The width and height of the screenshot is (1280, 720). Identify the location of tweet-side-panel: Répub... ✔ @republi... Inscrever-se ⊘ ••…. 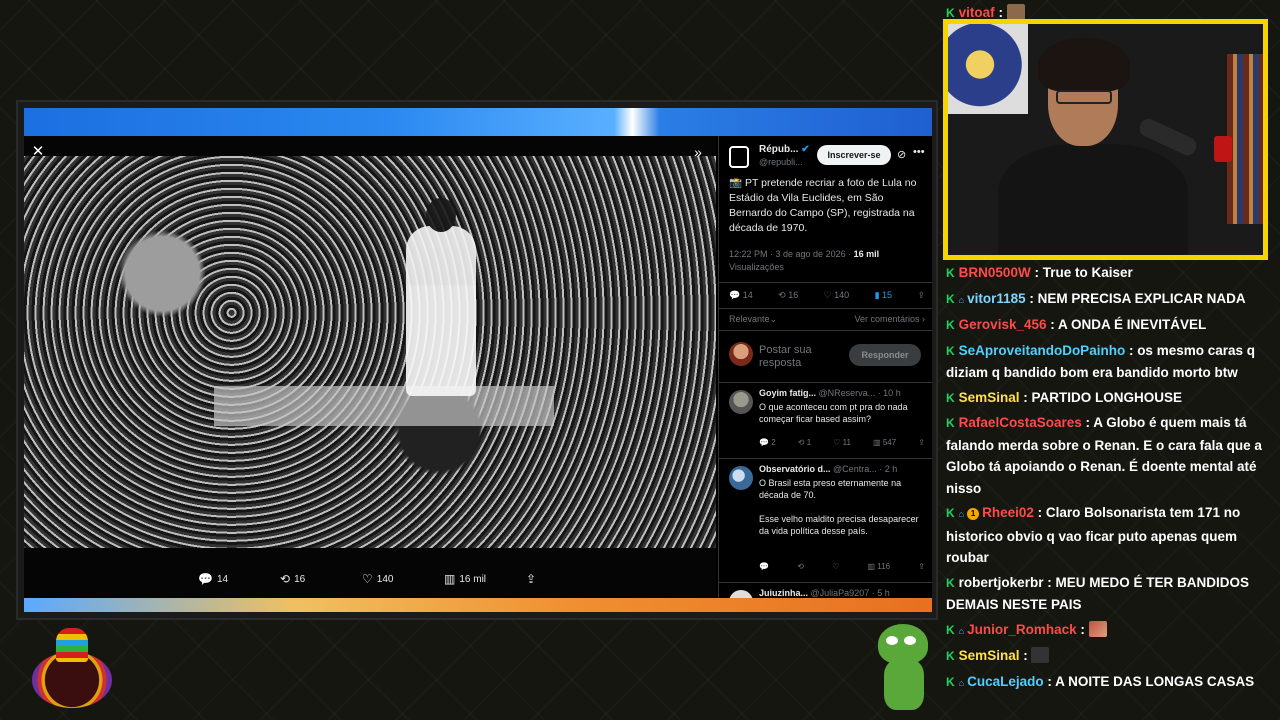
(825, 368).